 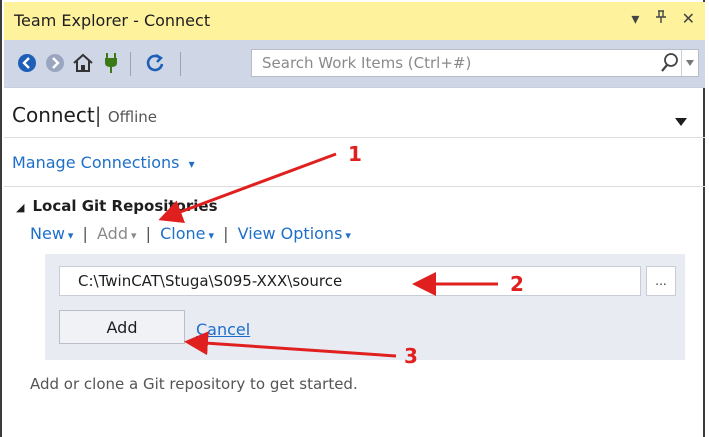 What do you see at coordinates (111, 63) in the screenshot?
I see `plug-icon` at bounding box center [111, 63].